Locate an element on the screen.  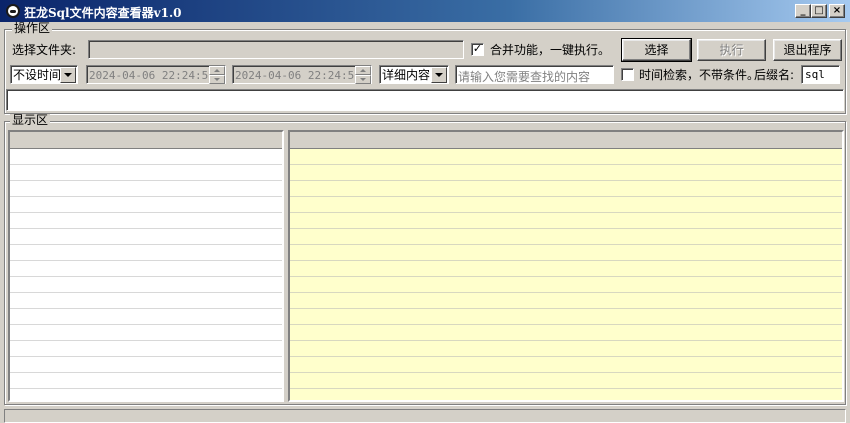
check-icon: ✓ is located at coordinates (477, 48).